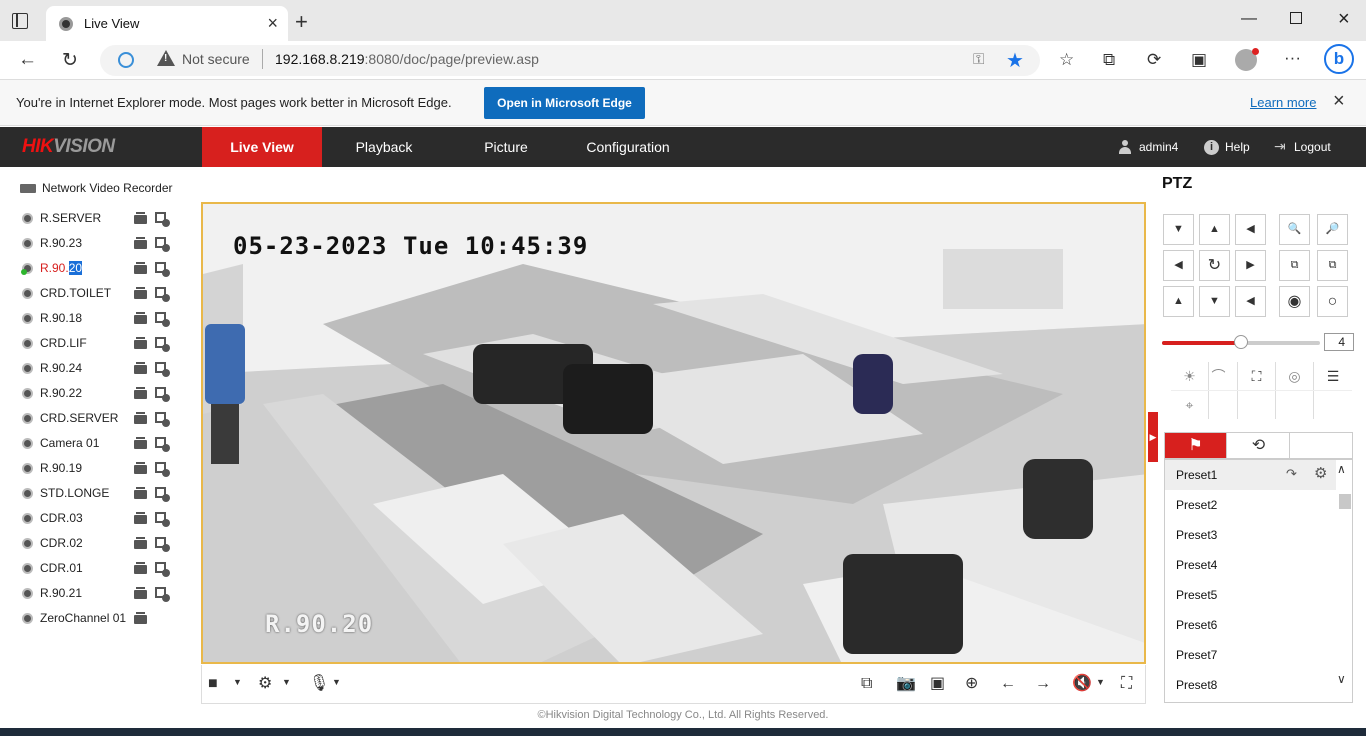 The image size is (1366, 736). What do you see at coordinates (906, 684) in the screenshot?
I see `snapshot-camera-icon: 📷` at bounding box center [906, 684].